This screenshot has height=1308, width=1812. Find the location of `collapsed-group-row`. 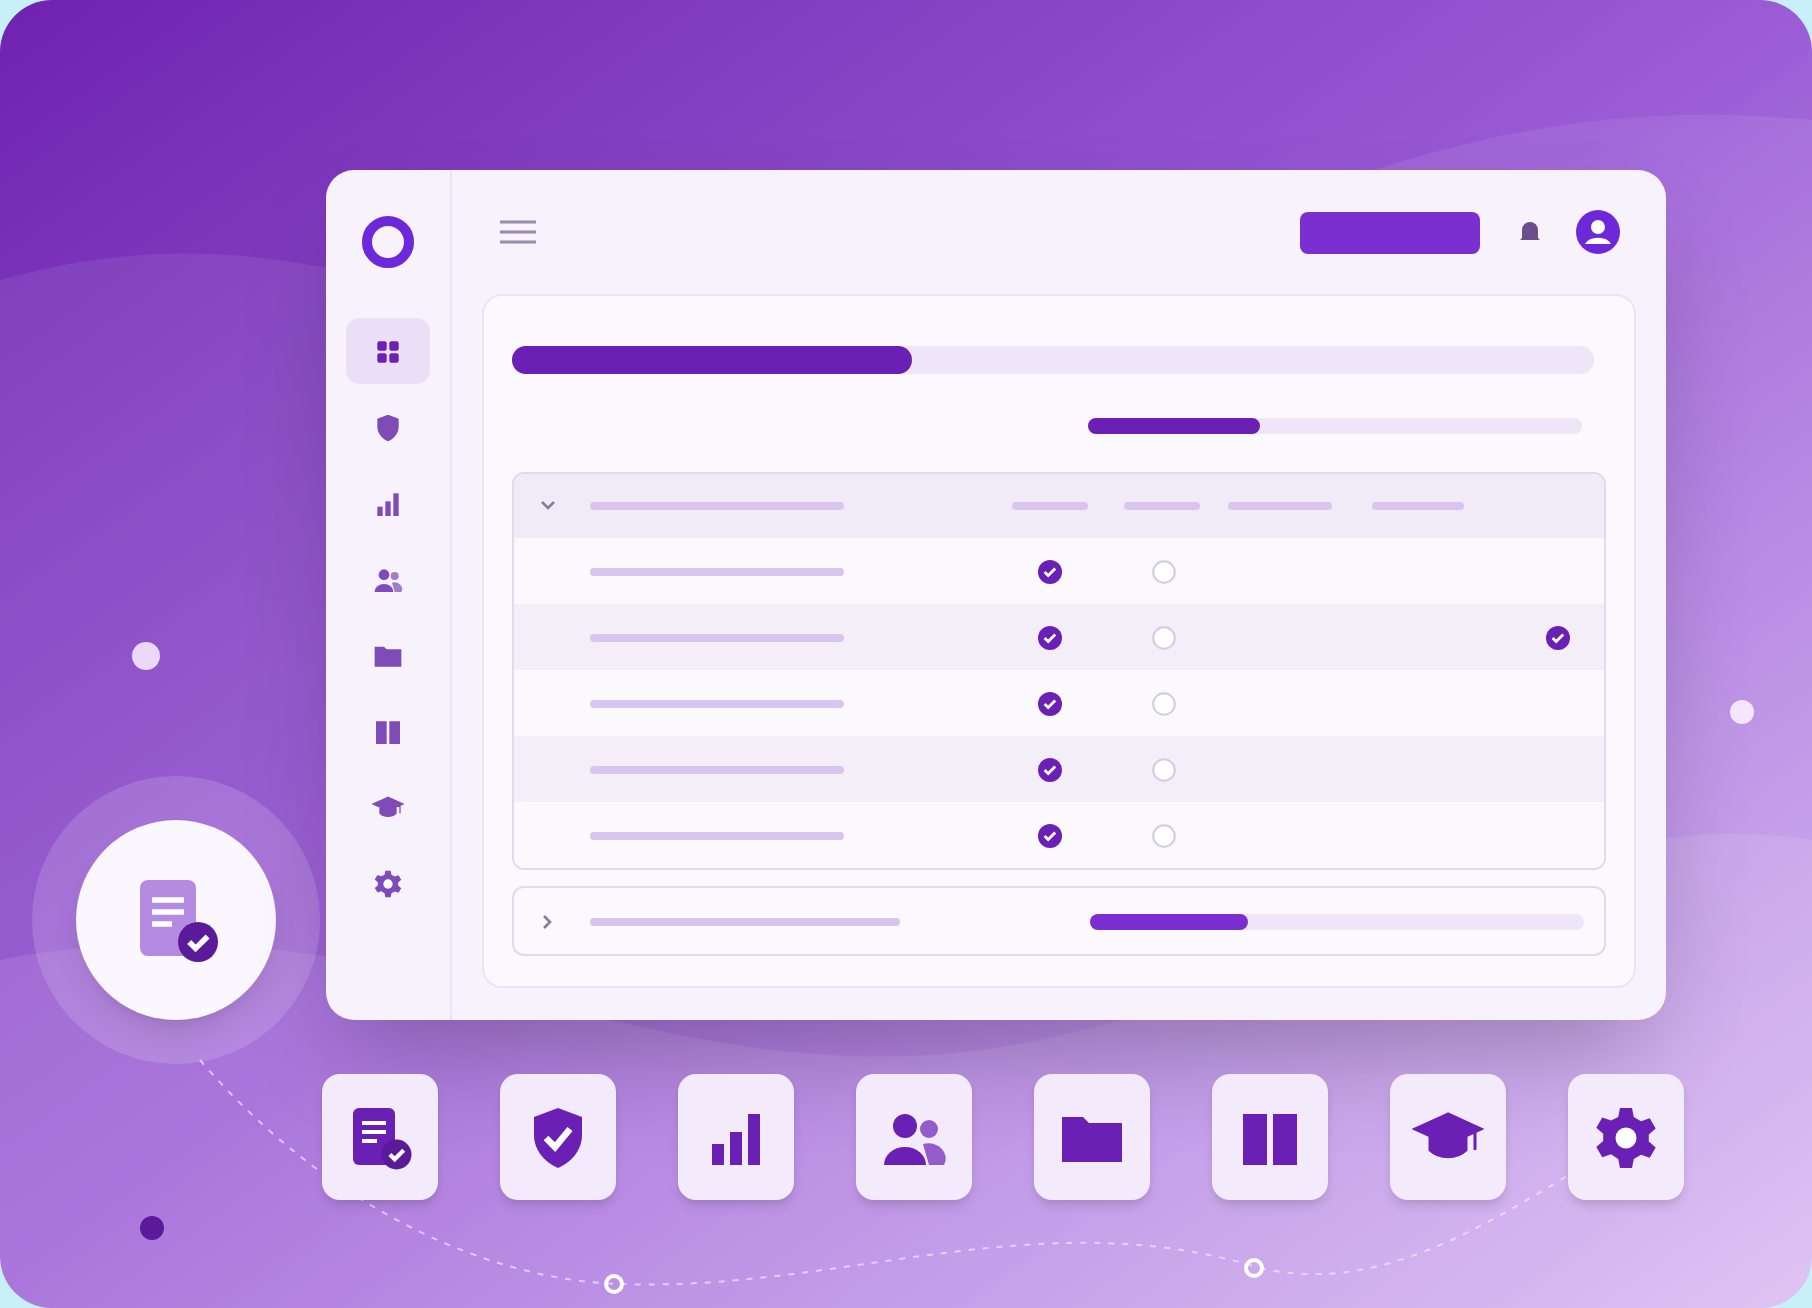

collapsed-group-row is located at coordinates (1059, 921).